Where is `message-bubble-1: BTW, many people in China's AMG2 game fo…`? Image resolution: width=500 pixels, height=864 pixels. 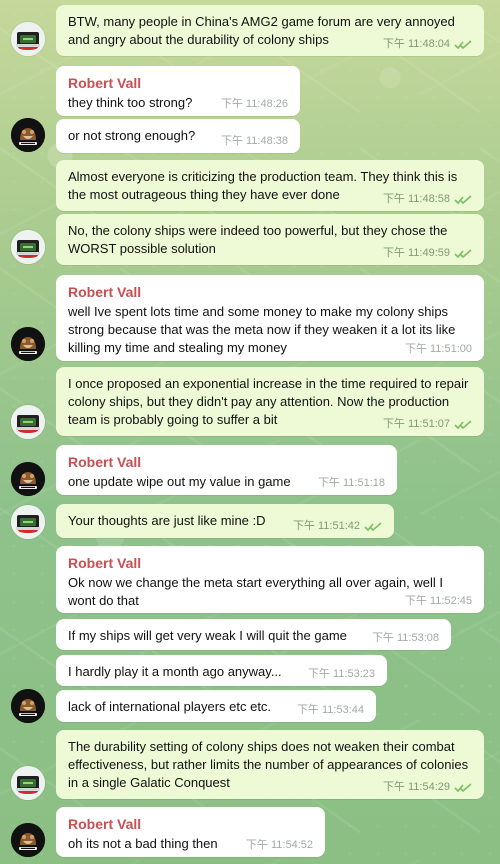 message-bubble-1: BTW, many people in China's AMG2 game fo… is located at coordinates (270, 30).